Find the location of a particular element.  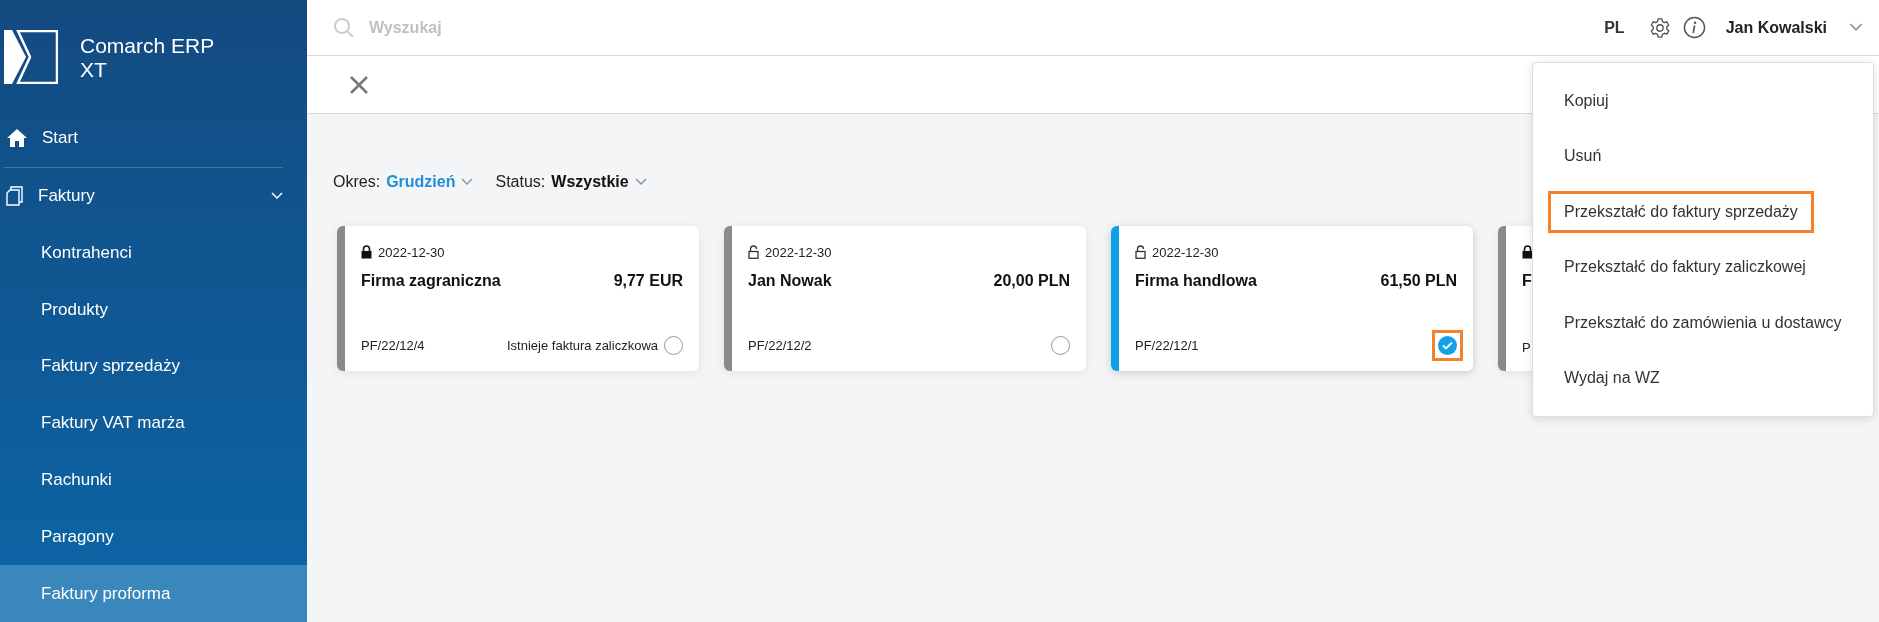

invoice-number: P is located at coordinates (1526, 347).